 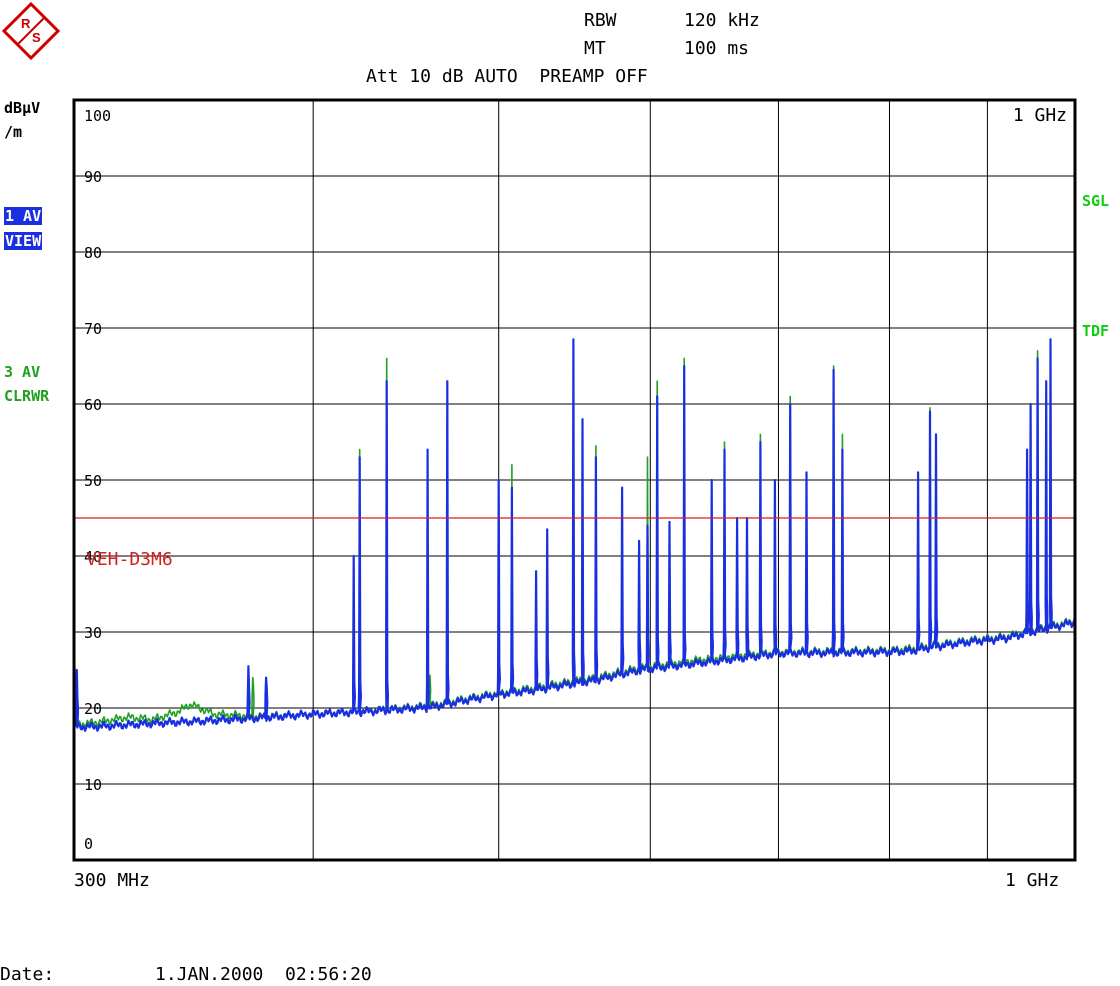 What do you see at coordinates (88, 844) in the screenshot?
I see `y-tick-label: 0` at bounding box center [88, 844].